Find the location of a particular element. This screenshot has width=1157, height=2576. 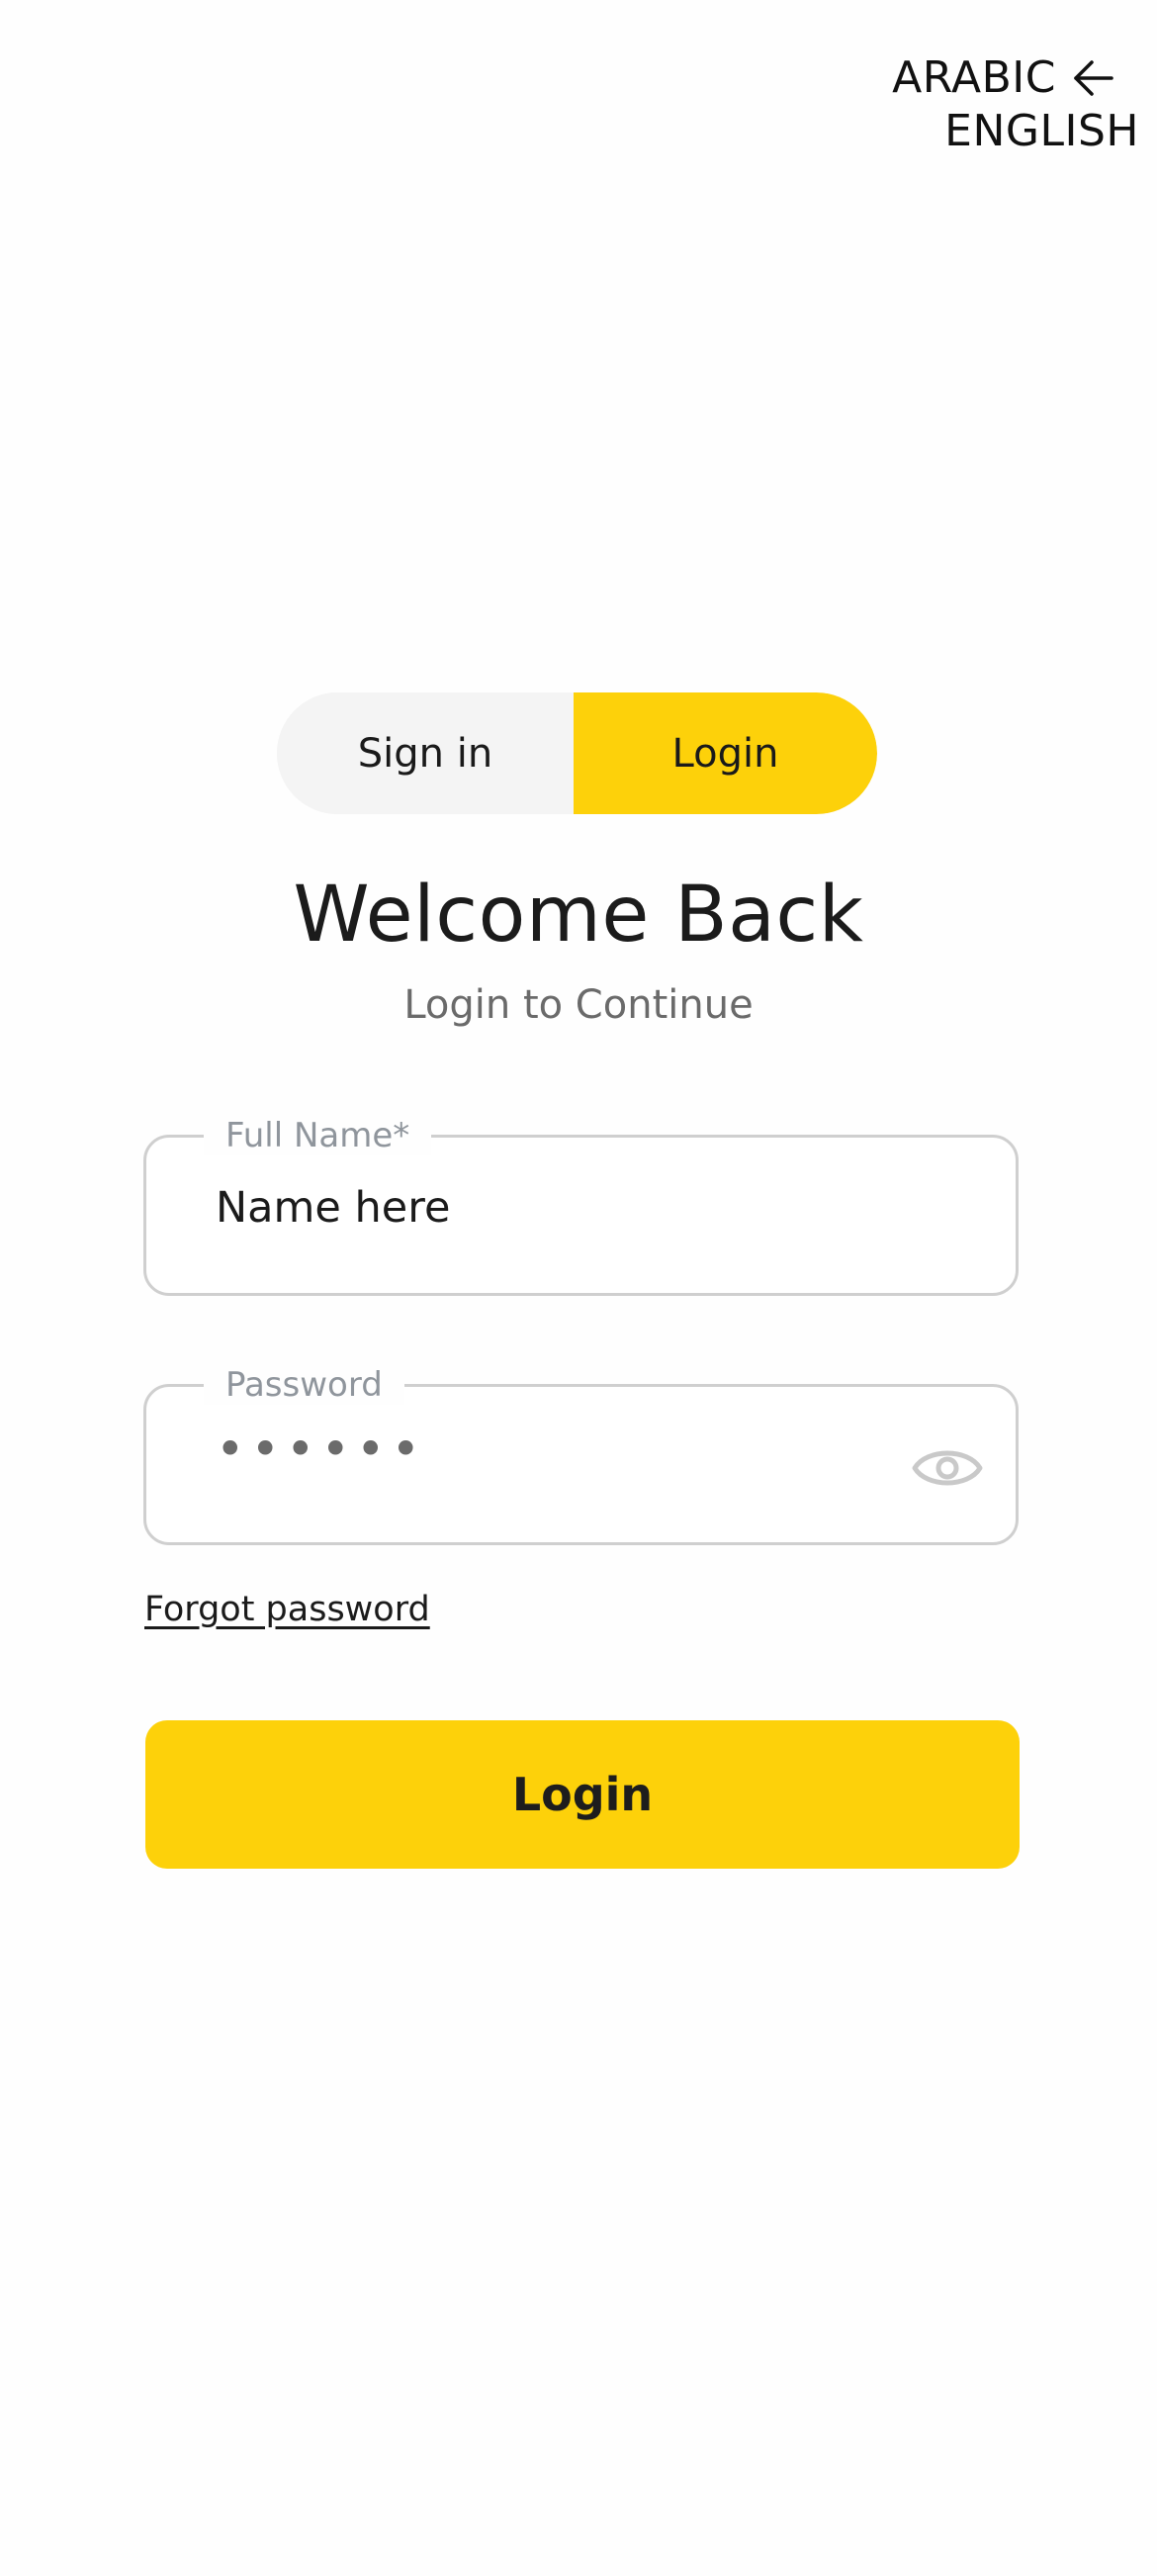

language-current: ARABIC is located at coordinates (974, 77).